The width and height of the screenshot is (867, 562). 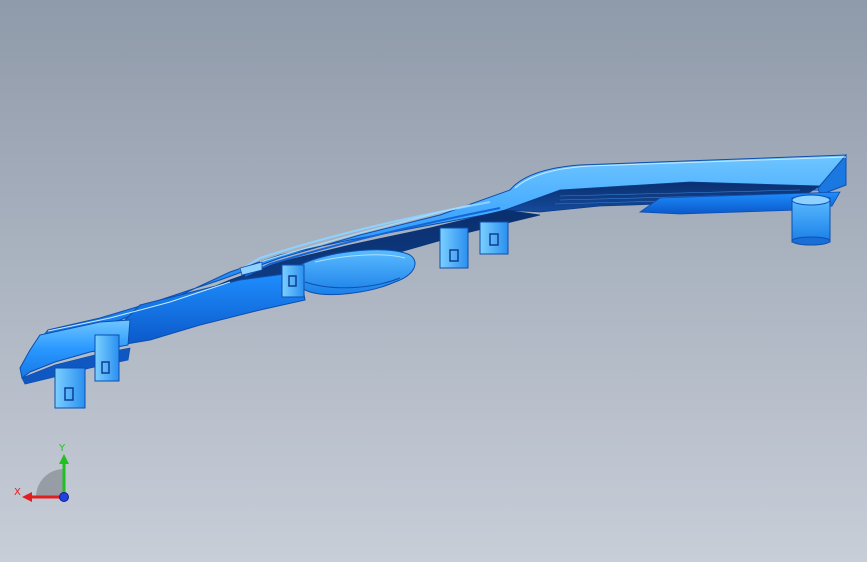 What do you see at coordinates (811, 220) in the screenshot?
I see `right-mount-cylinder` at bounding box center [811, 220].